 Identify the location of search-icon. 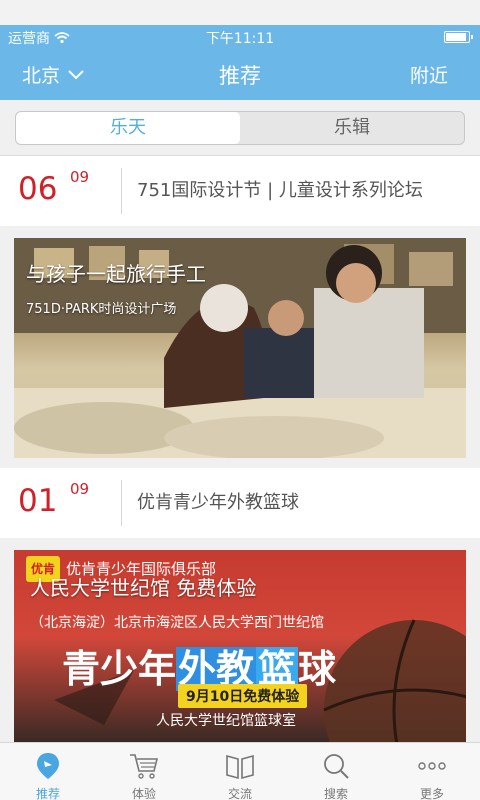
(336, 766).